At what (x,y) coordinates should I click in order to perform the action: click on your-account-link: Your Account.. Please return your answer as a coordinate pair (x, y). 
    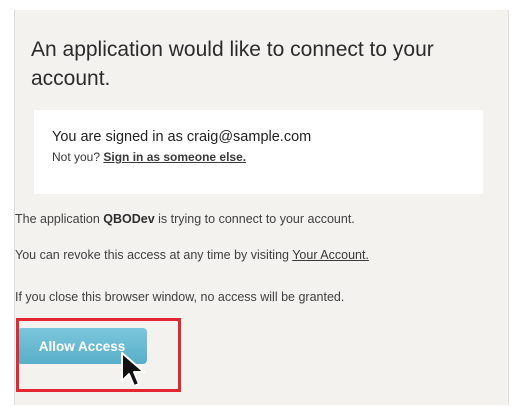
    Looking at the image, I should click on (330, 255).